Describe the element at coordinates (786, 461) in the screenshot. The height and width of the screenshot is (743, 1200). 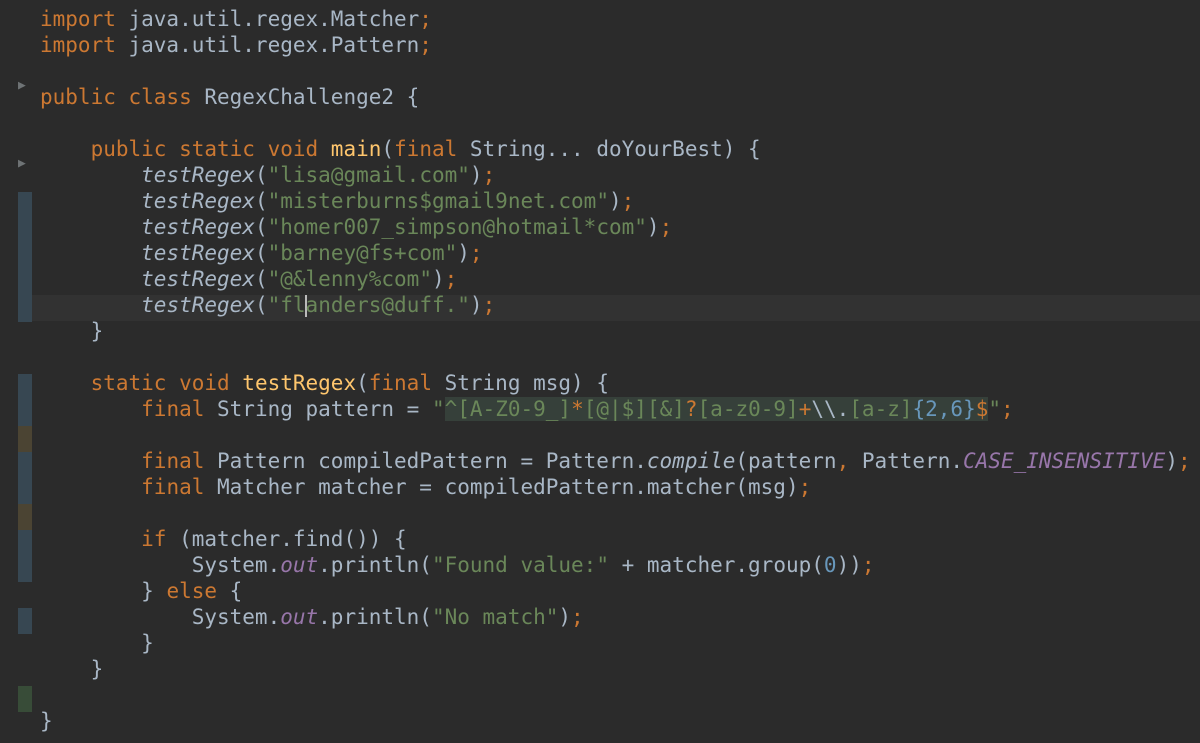
I see `code-token: (pattern` at that location.